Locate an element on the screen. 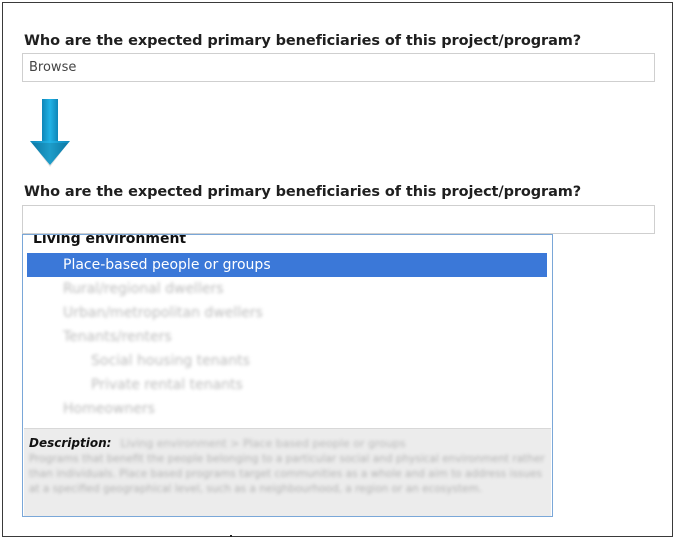 The height and width of the screenshot is (541, 677). option-tenants-renters: Tenants/renters is located at coordinates (287, 337).